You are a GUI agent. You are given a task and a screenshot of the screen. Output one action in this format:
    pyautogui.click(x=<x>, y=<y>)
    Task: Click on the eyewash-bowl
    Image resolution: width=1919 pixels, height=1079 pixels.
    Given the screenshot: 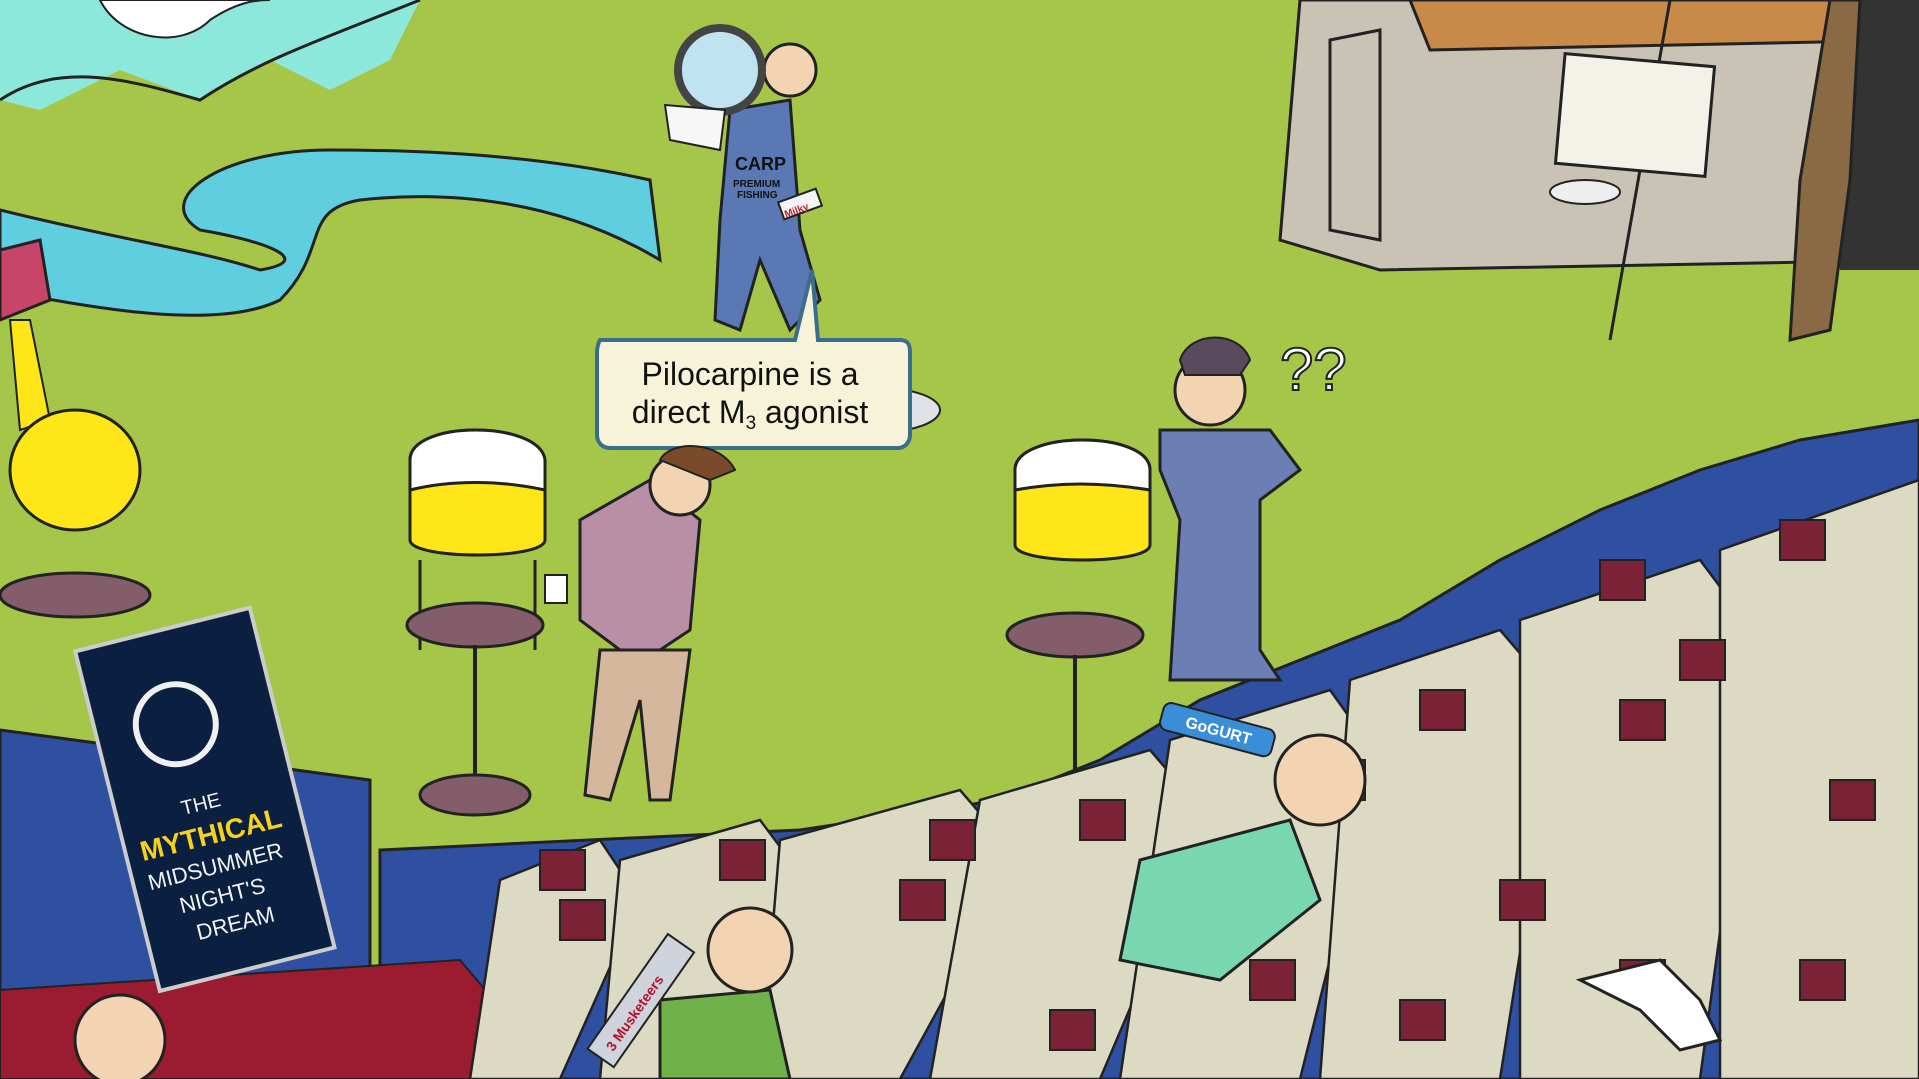 What is the action you would take?
    pyautogui.click(x=1585, y=192)
    